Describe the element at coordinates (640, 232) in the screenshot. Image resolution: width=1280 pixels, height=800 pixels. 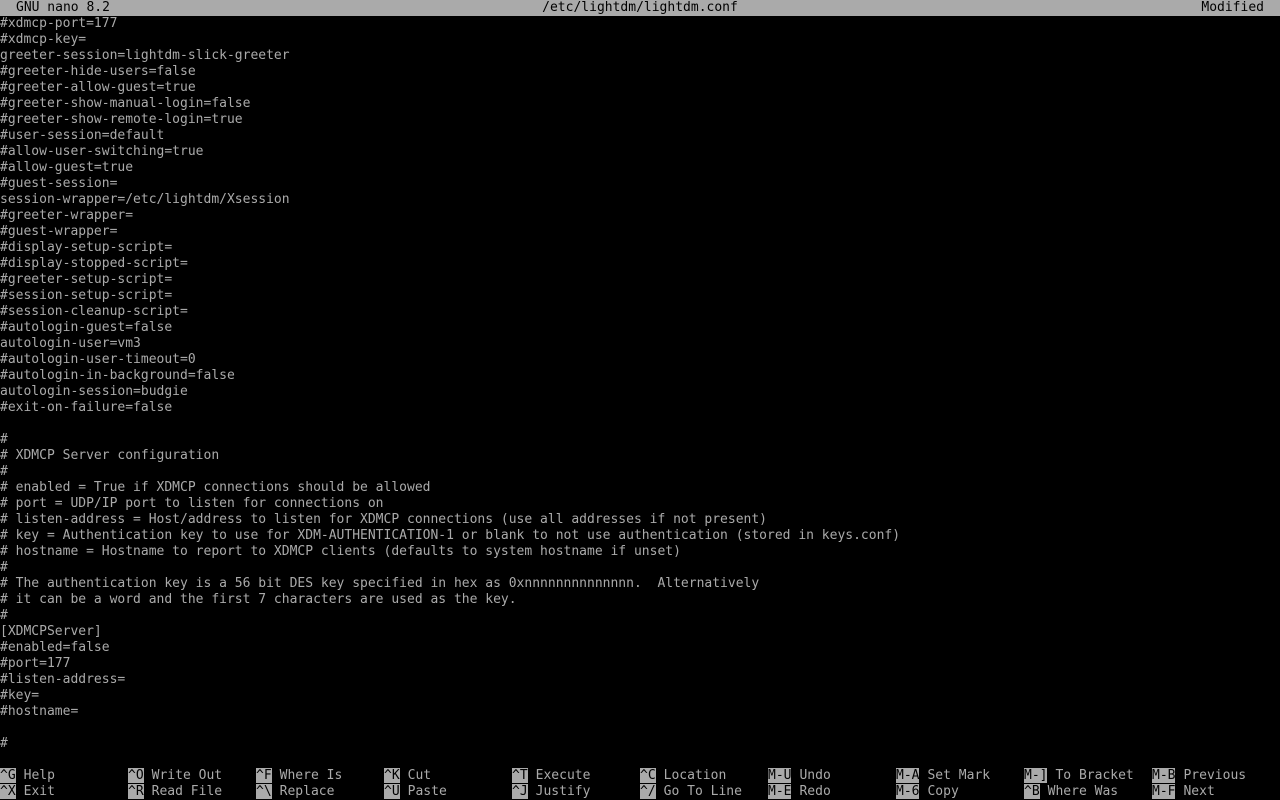
I see `editor-line: #guest-wrapper=` at that location.